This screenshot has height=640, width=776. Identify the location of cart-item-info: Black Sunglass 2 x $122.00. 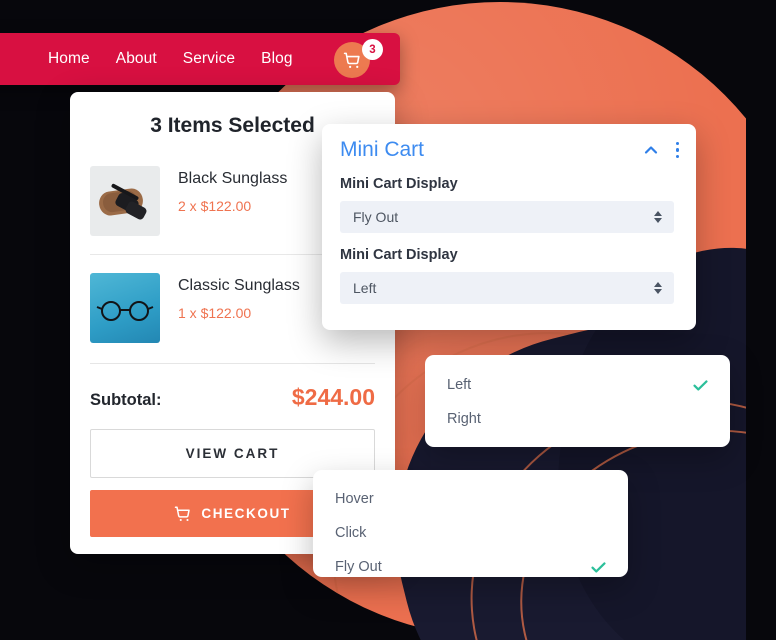
(232, 190).